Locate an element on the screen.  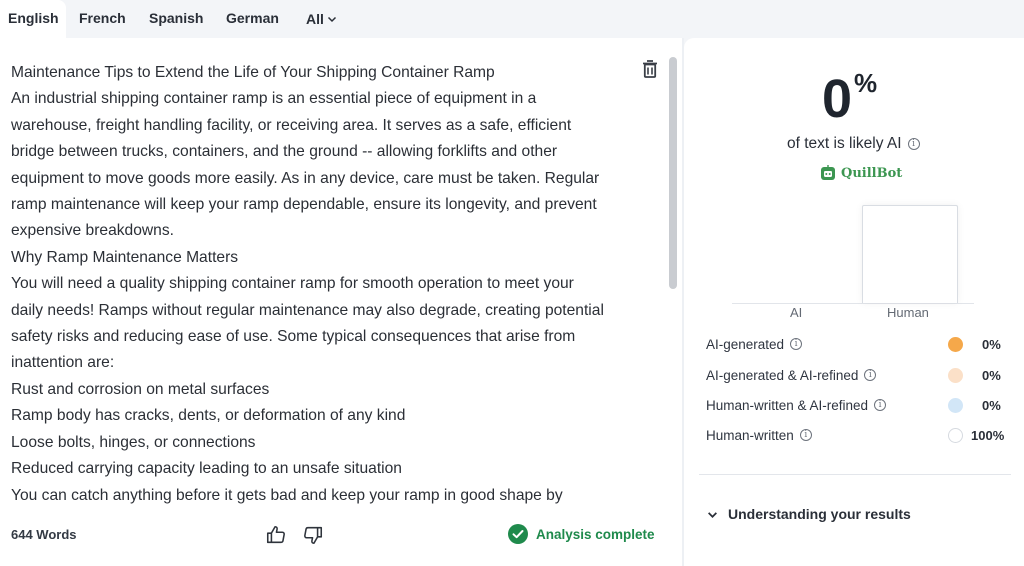
brand-name: QuillBot is located at coordinates (872, 173).